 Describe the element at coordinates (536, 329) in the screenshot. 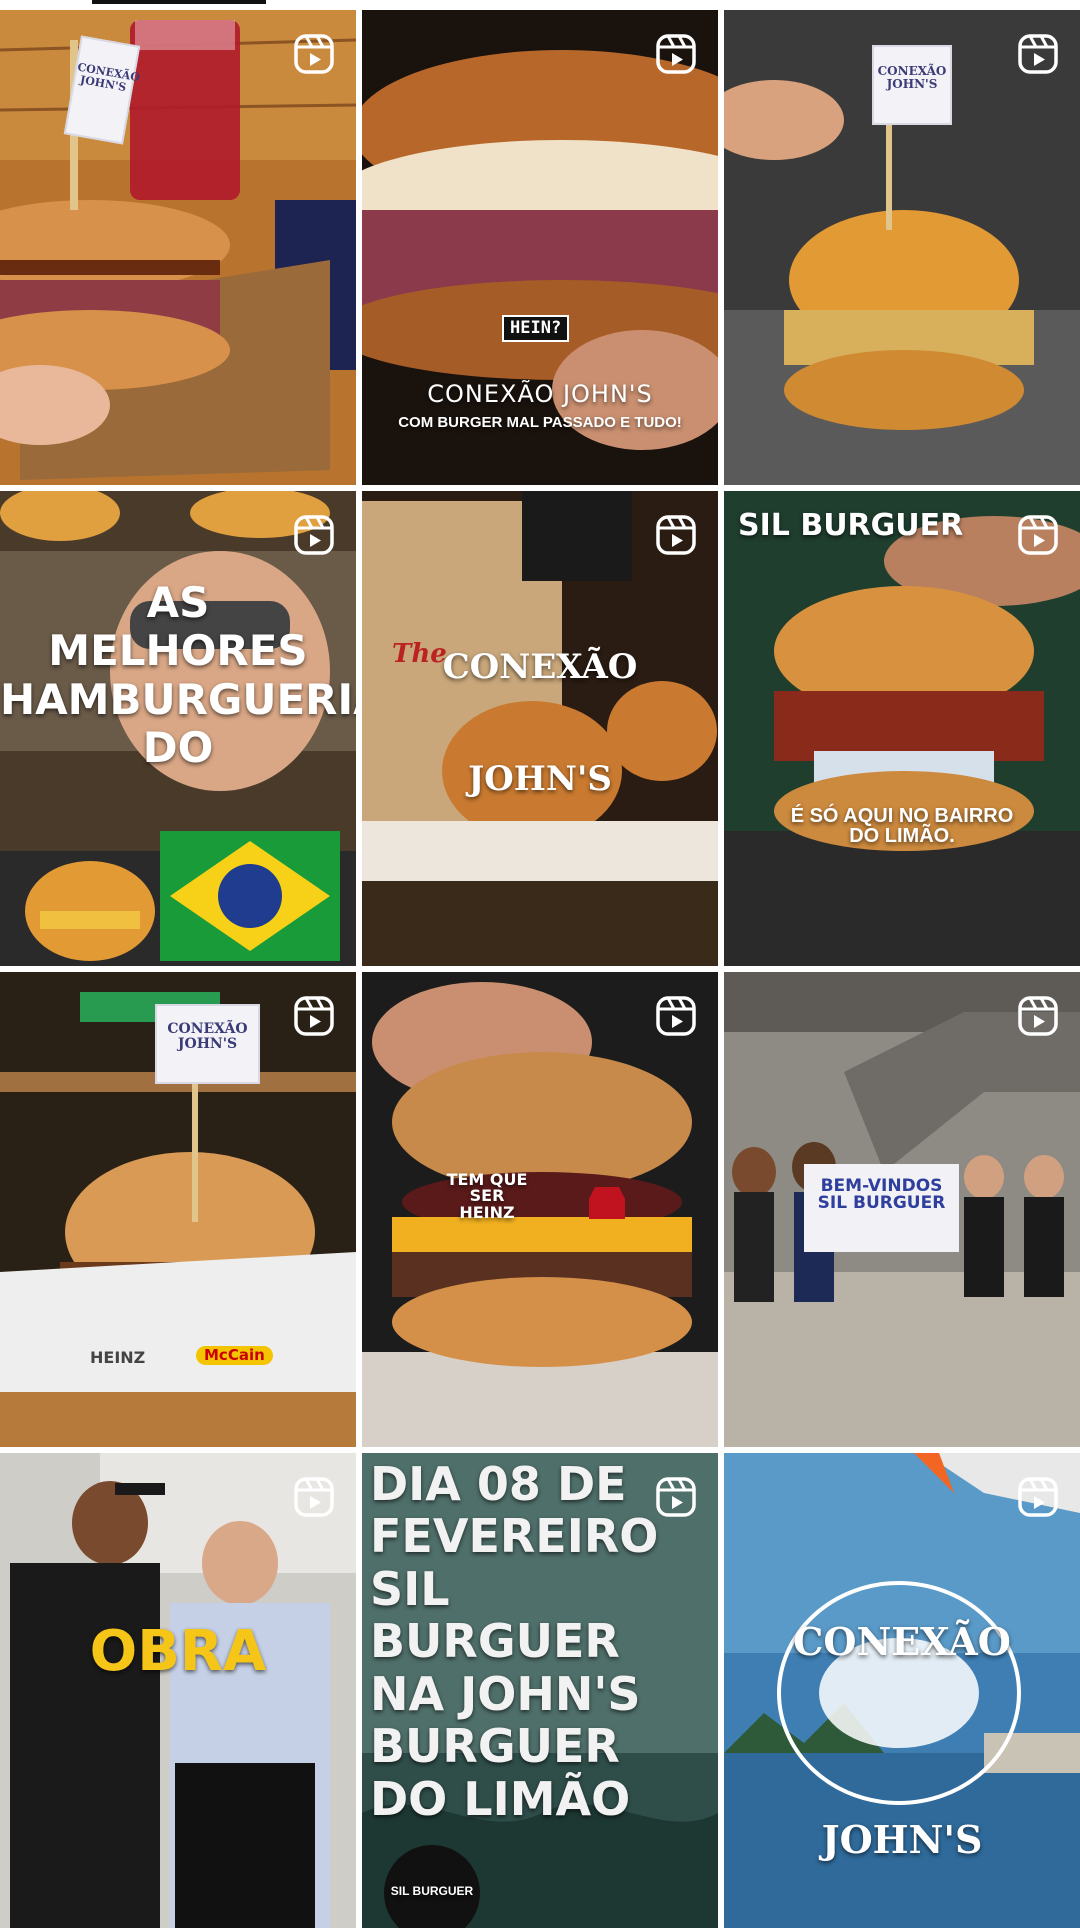

I see `hein-tag: HEIN?` at that location.